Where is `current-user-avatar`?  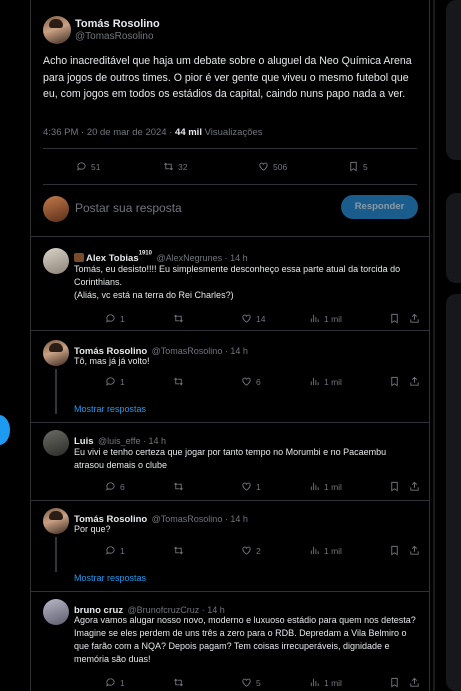 current-user-avatar is located at coordinates (56, 209).